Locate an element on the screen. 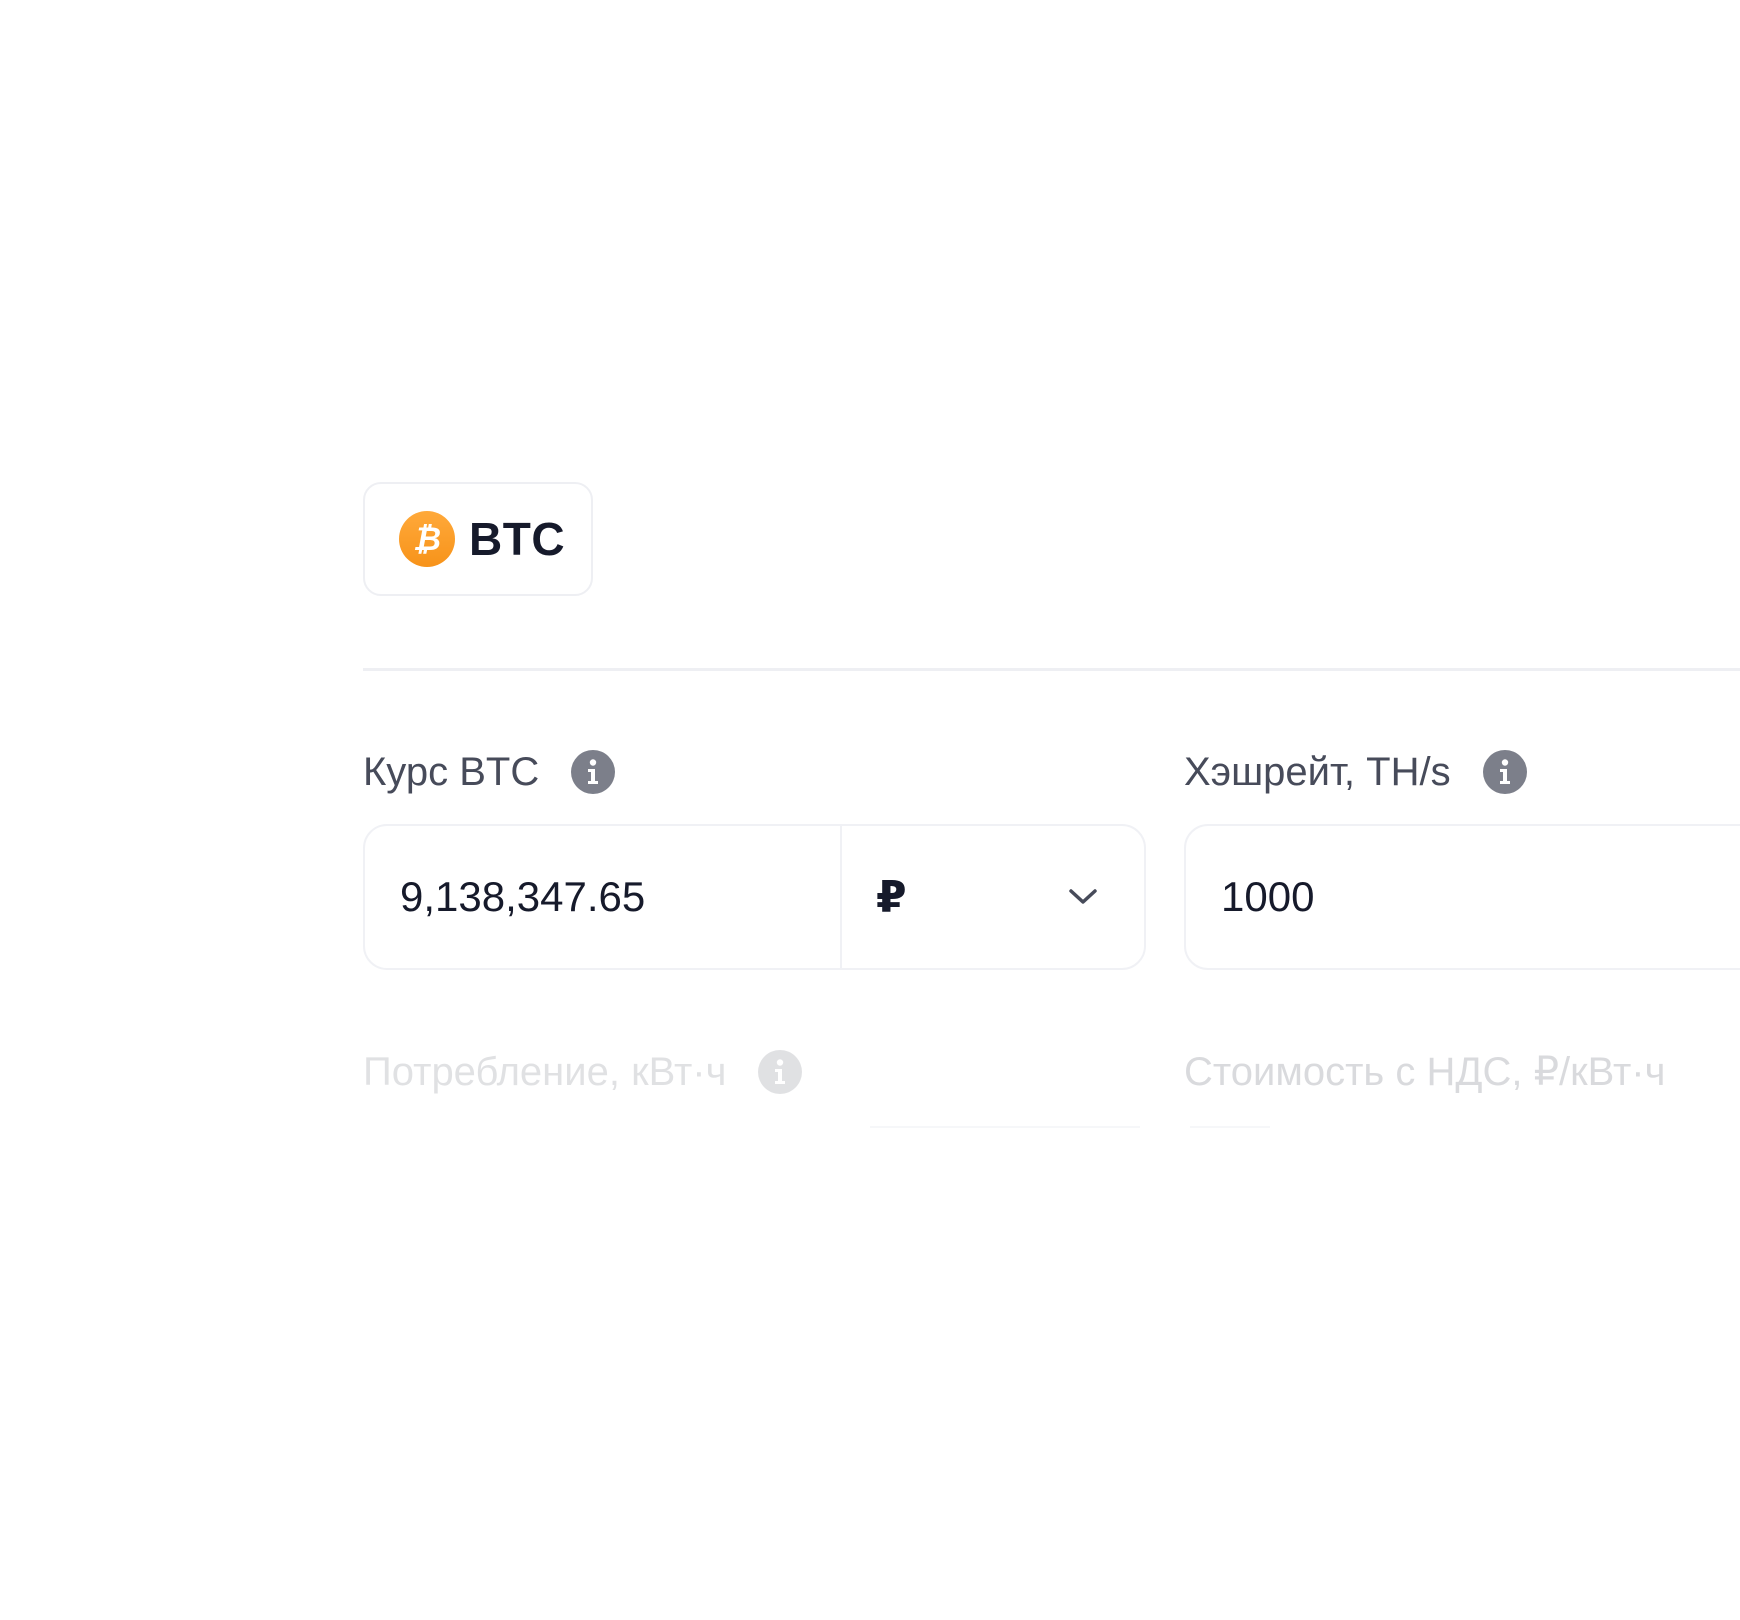 The image size is (1740, 1620). section-divider is located at coordinates (1051, 669).